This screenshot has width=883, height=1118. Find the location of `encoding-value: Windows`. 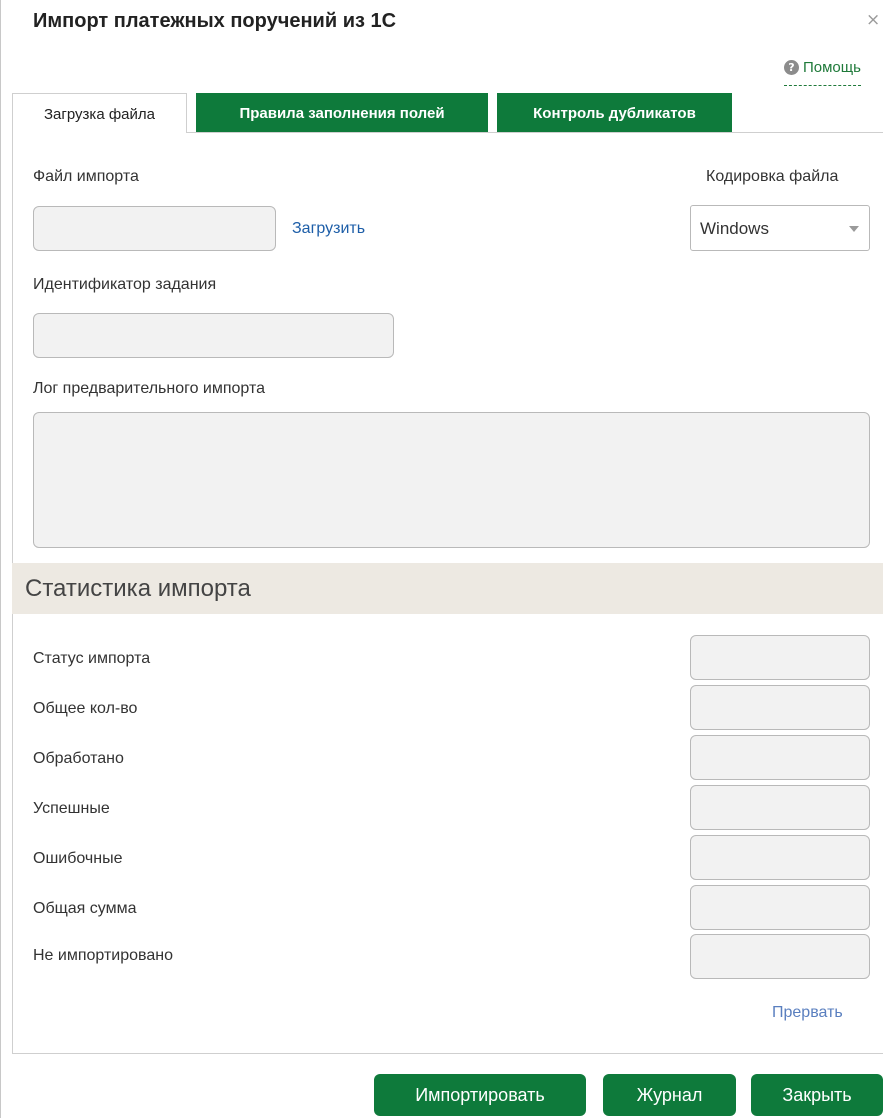

encoding-value: Windows is located at coordinates (734, 228).